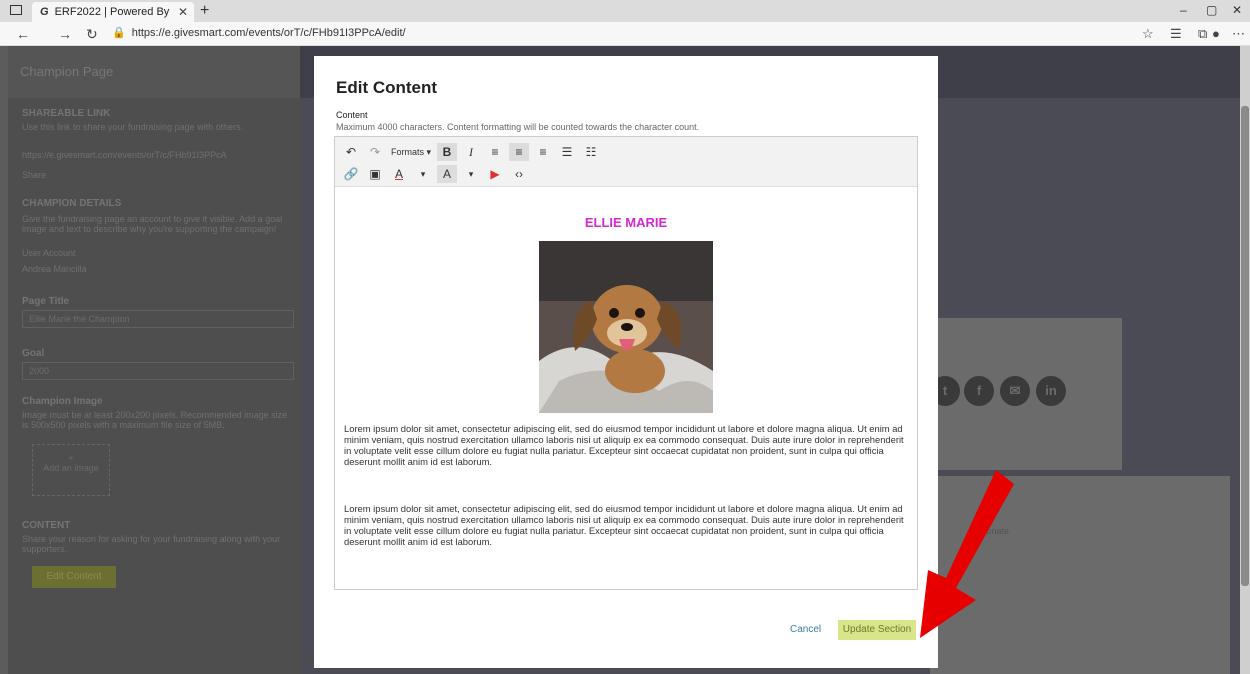  I want to click on goal-input: 2000, so click(158, 371).